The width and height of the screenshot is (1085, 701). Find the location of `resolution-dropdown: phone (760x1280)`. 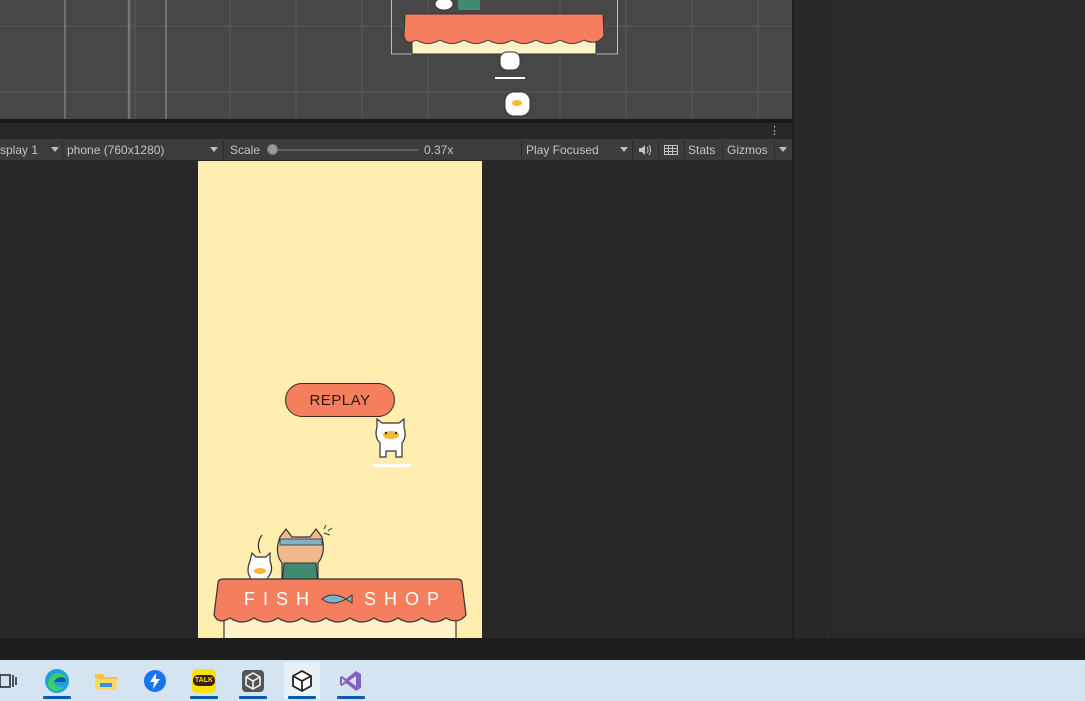

resolution-dropdown: phone (760x1280) is located at coordinates (144, 150).